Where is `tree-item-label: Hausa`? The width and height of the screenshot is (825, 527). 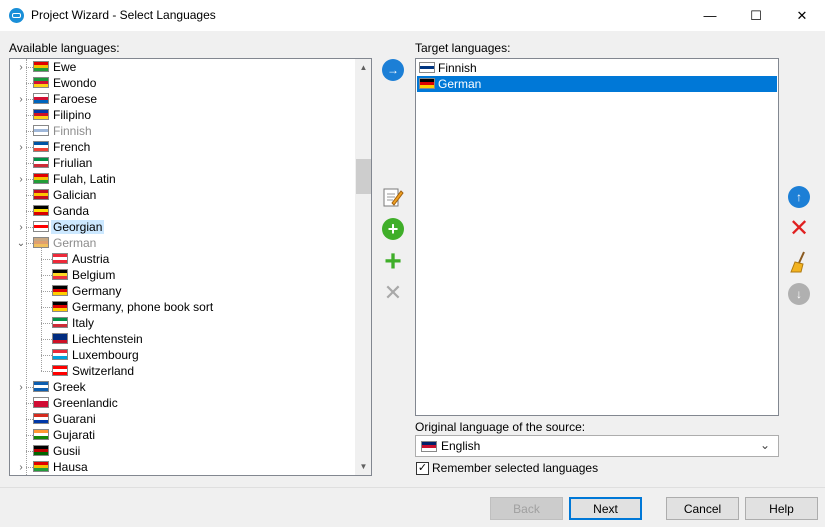
tree-item-label: Hausa is located at coordinates (70, 467).